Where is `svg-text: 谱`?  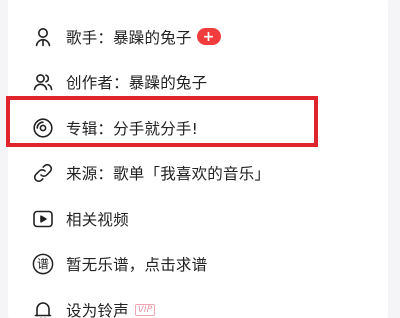 svg-text: 谱 is located at coordinates (43, 264).